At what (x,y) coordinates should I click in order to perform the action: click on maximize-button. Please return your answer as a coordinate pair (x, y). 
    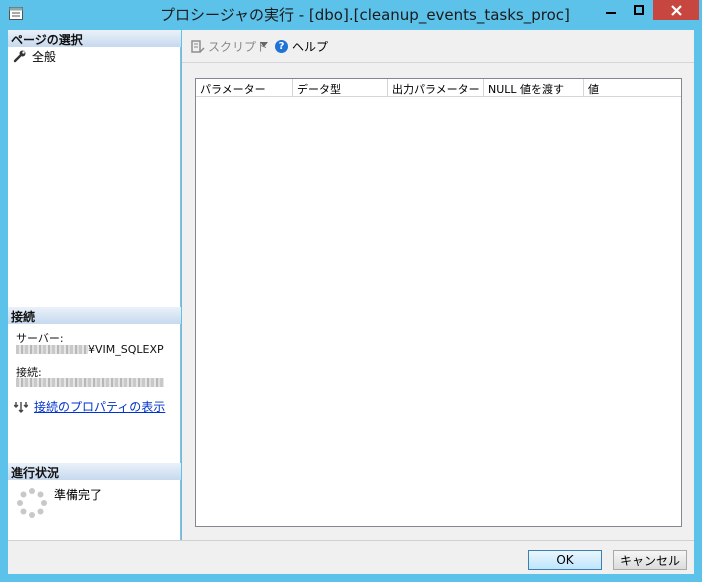
    Looking at the image, I should click on (638, 10).